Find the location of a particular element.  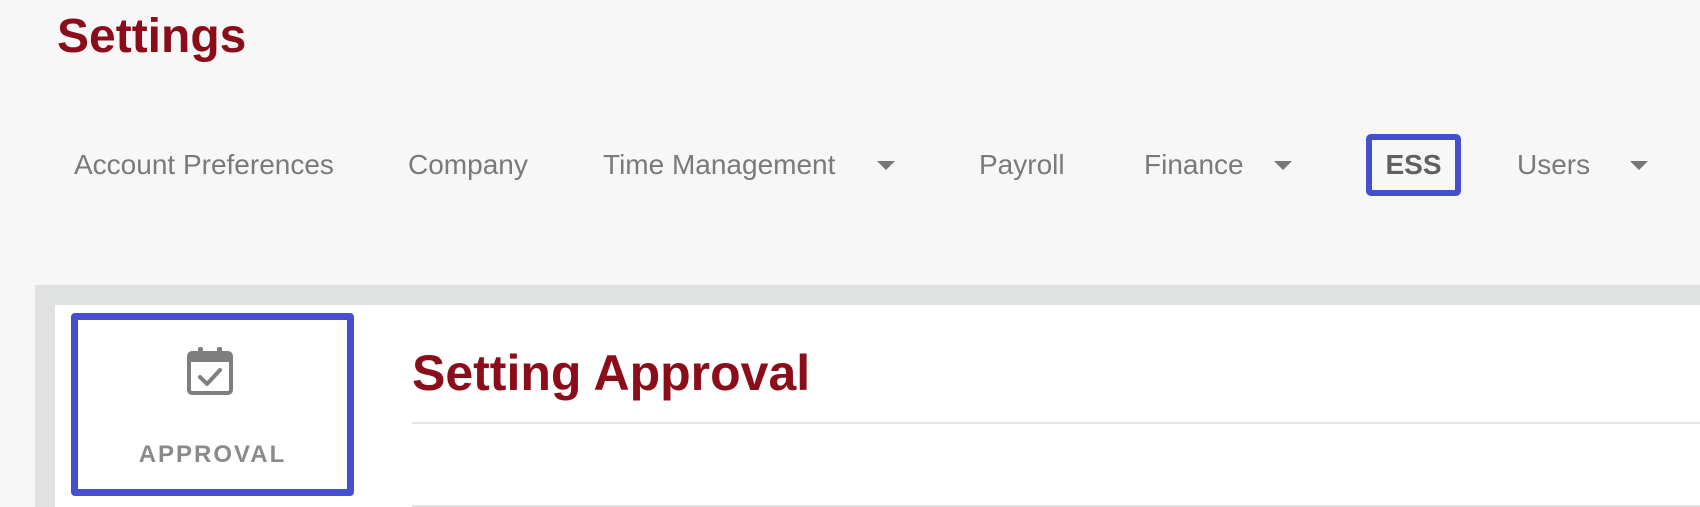

approval-card: APPROVAL is located at coordinates (212, 404).